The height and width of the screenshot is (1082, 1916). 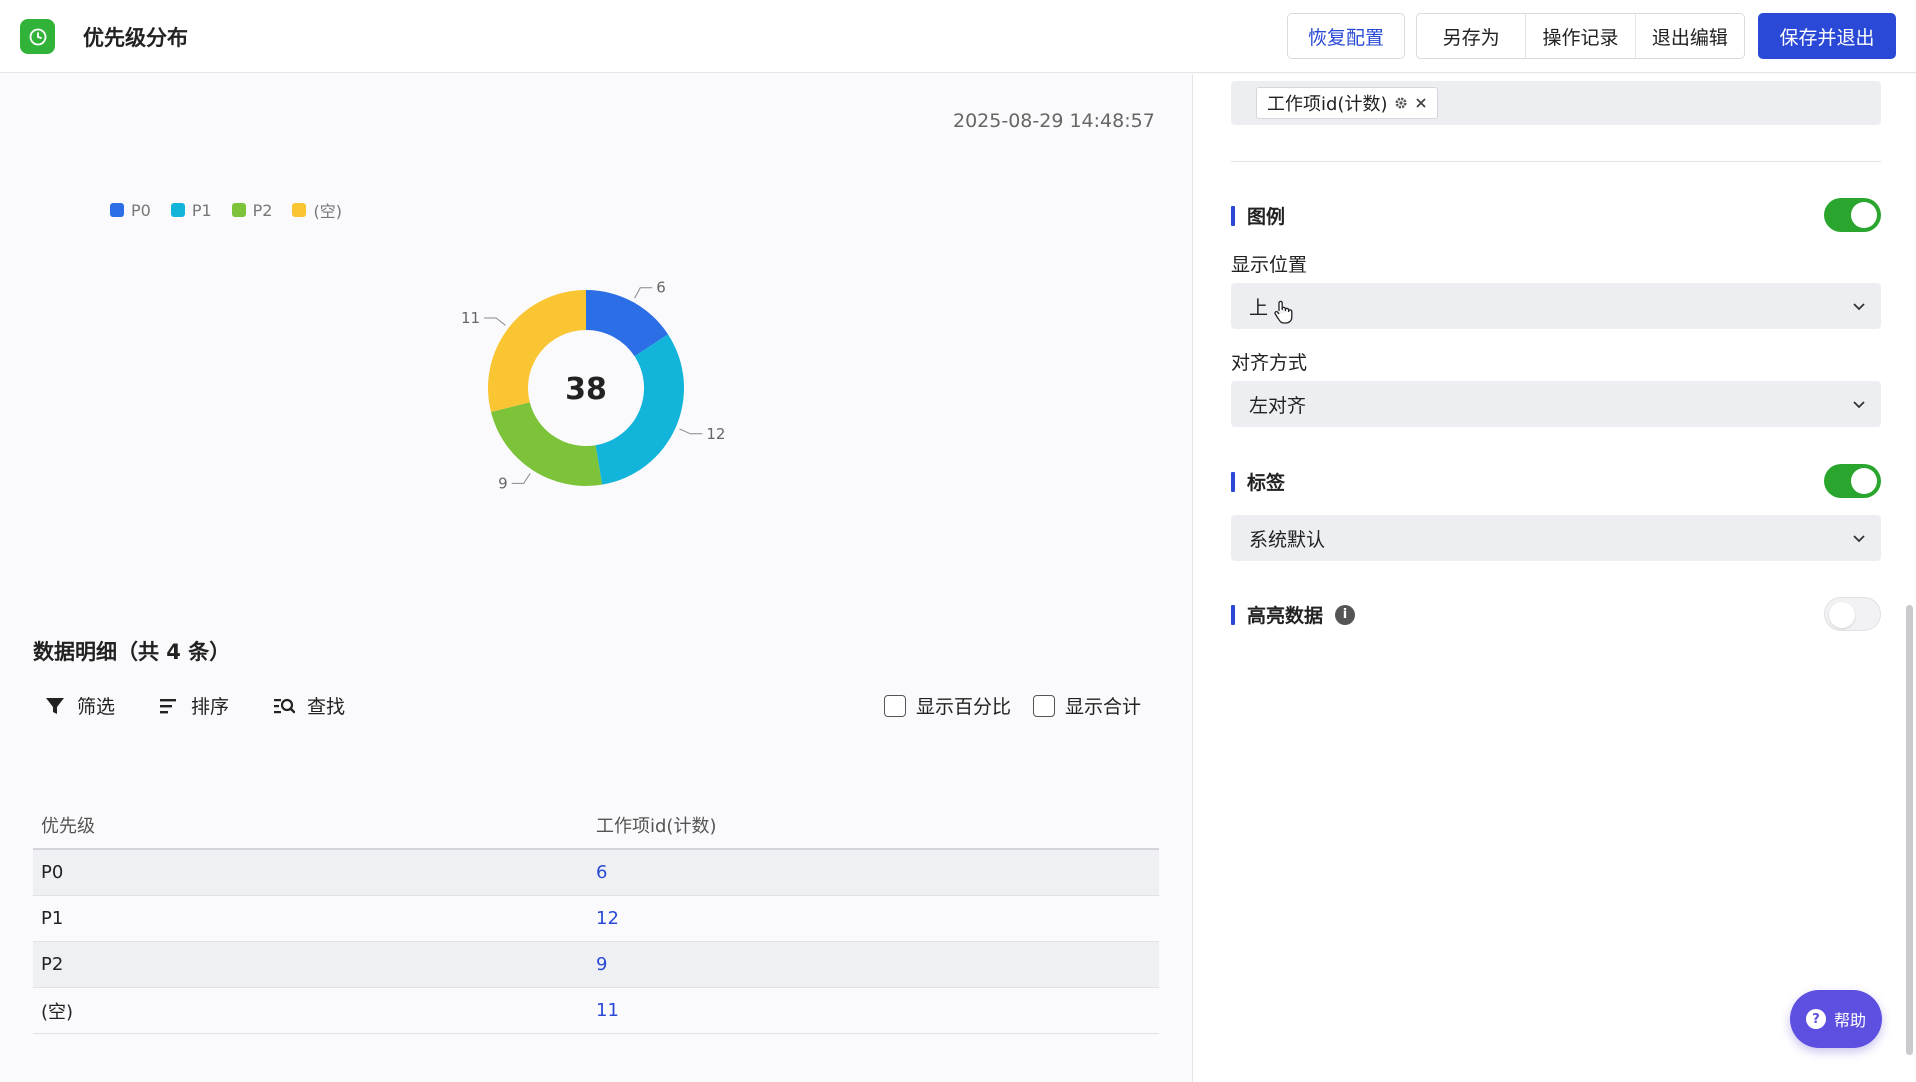 What do you see at coordinates (210, 707) in the screenshot?
I see `sort-label: 排序` at bounding box center [210, 707].